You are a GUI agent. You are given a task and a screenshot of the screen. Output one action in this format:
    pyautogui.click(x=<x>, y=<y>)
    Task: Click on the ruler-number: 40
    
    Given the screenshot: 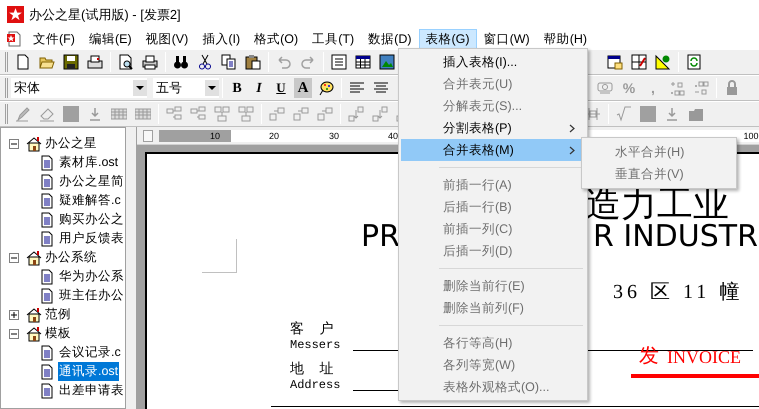 What is the action you would take?
    pyautogui.click(x=392, y=136)
    